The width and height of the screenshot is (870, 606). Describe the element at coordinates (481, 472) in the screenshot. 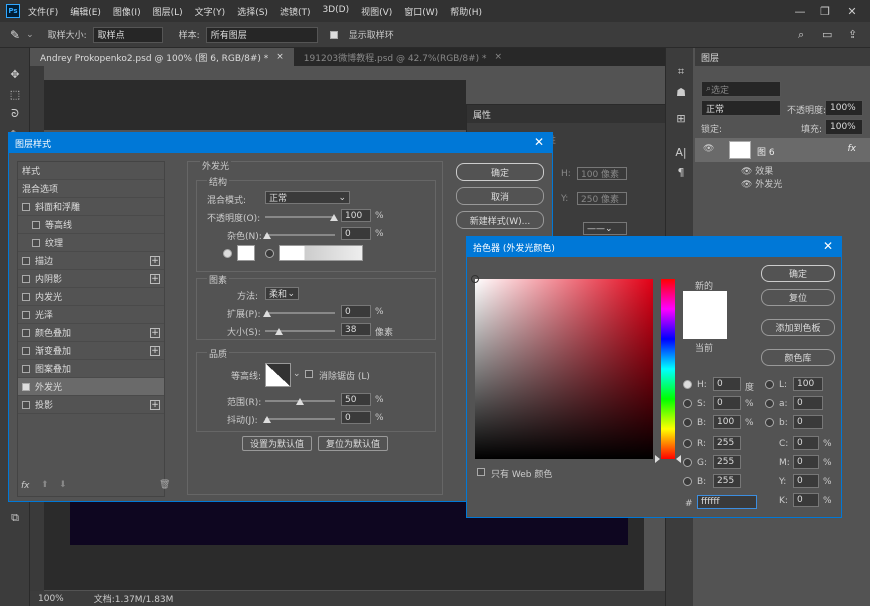

I see `web-only-checkbox` at that location.